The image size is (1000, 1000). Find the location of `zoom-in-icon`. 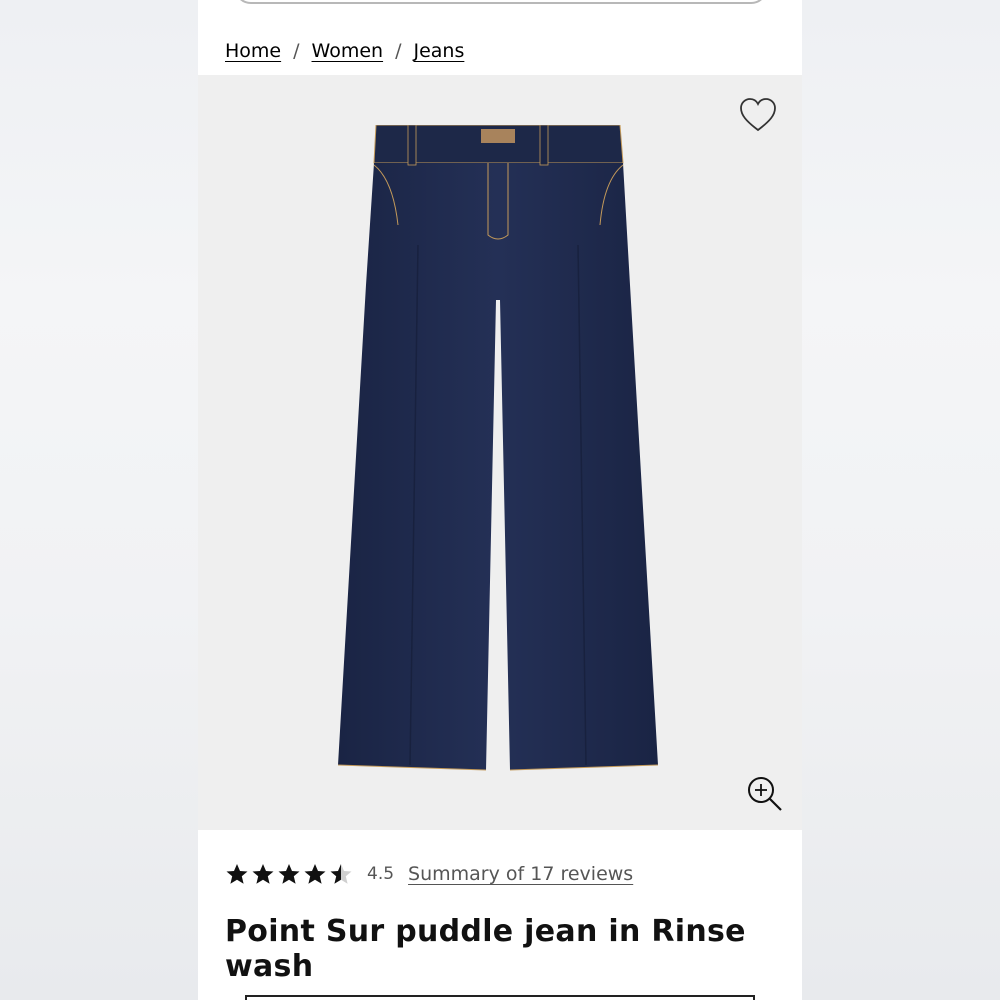

zoom-in-icon is located at coordinates (765, 794).